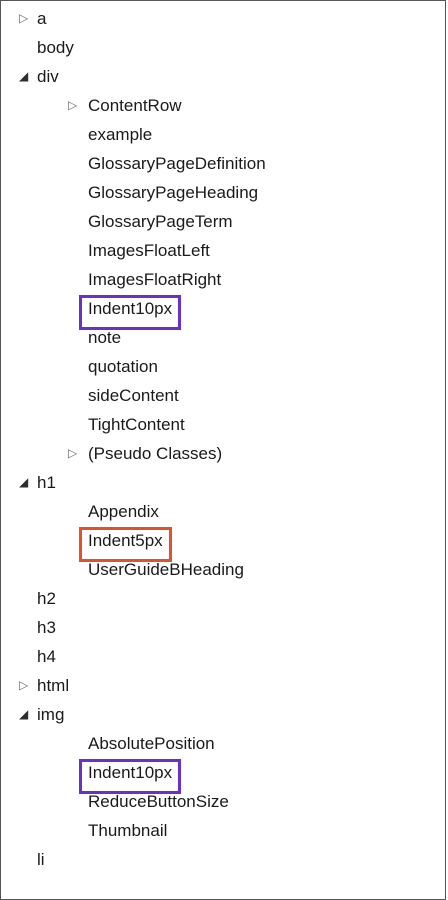  I want to click on tree-item-quotation: quotation, so click(221, 366).